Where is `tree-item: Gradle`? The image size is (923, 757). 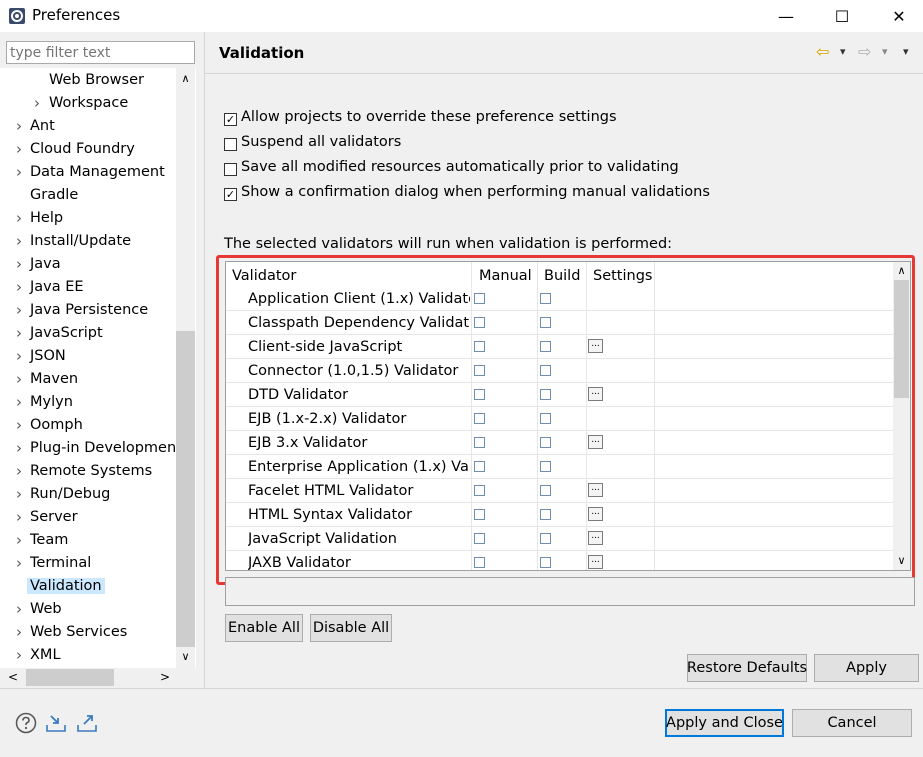
tree-item: Gradle is located at coordinates (54, 195).